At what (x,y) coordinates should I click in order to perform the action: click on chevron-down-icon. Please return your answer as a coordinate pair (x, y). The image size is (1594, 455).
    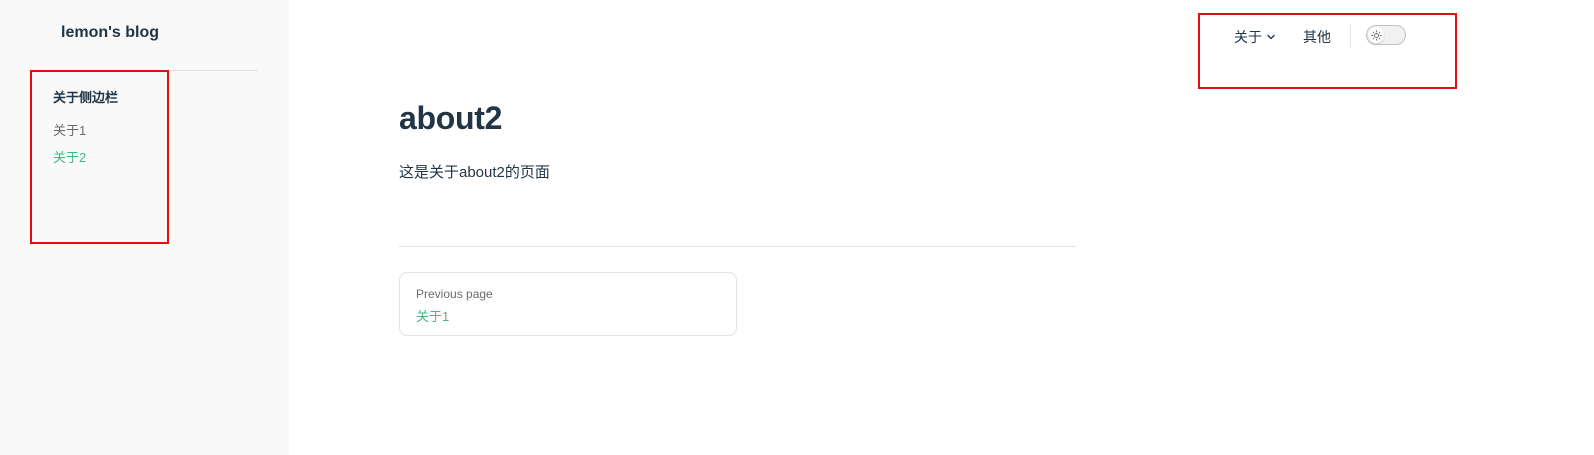
    Looking at the image, I should click on (1271, 37).